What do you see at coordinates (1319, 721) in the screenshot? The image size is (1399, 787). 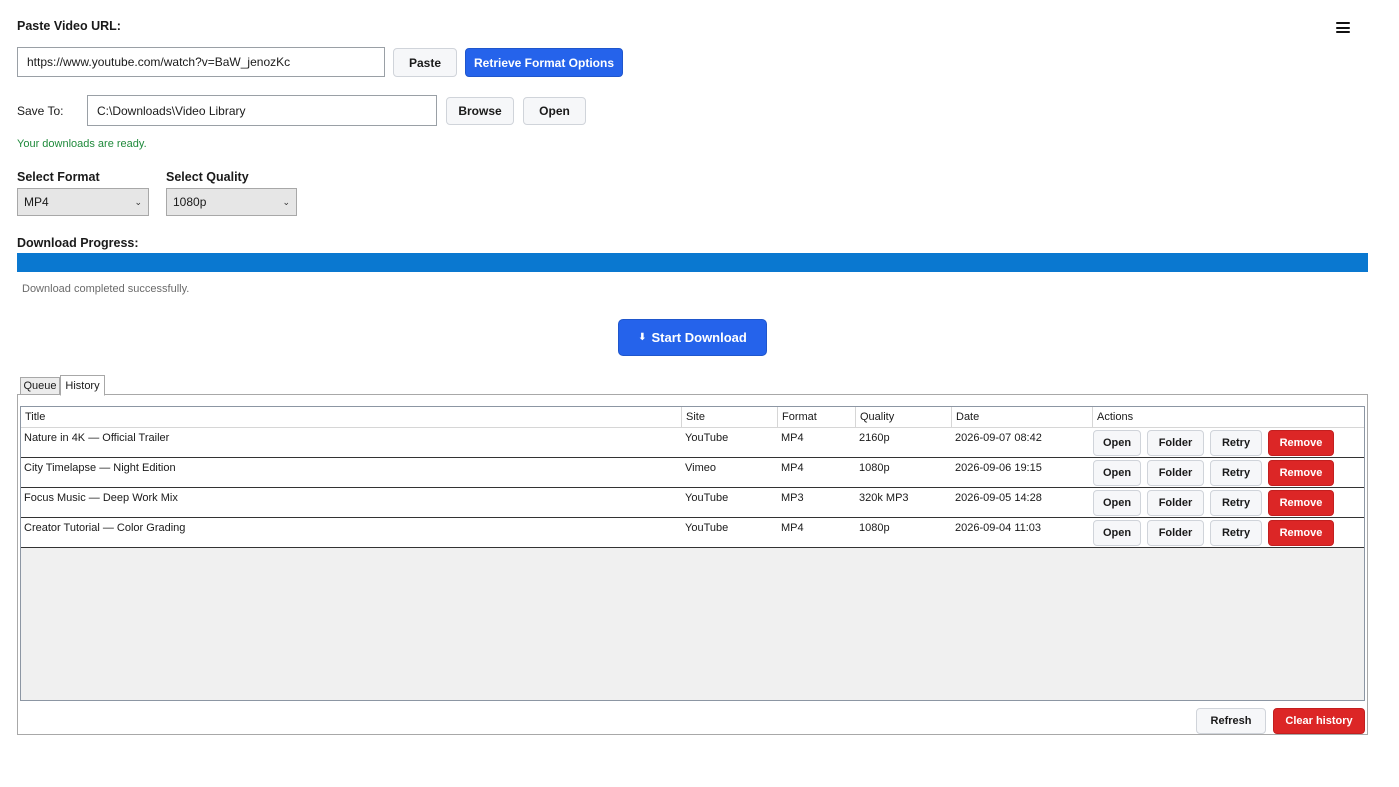 I see `clear-history-button: Clear history` at bounding box center [1319, 721].